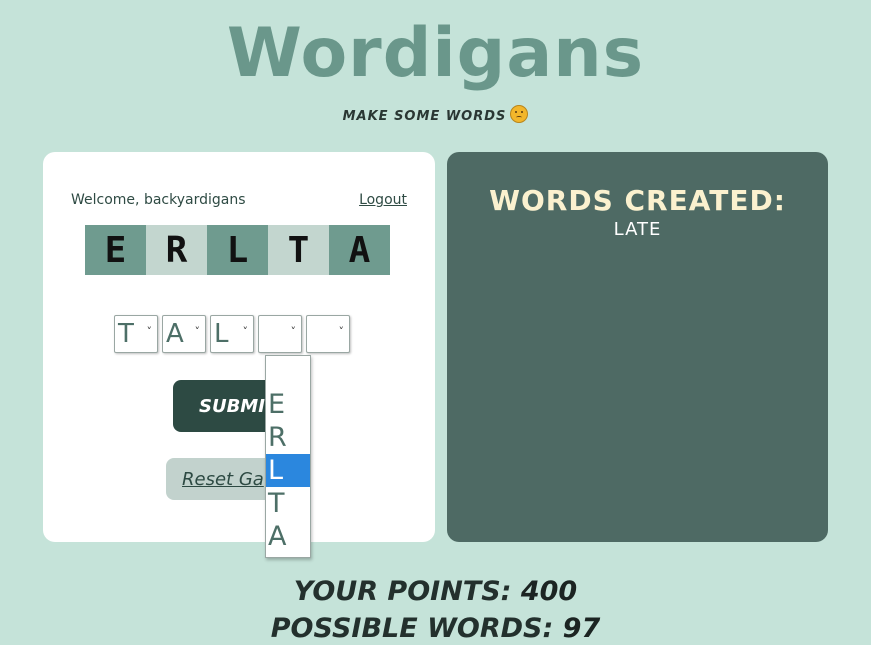  Describe the element at coordinates (221, 334) in the screenshot. I see `letter-select-value: L` at that location.